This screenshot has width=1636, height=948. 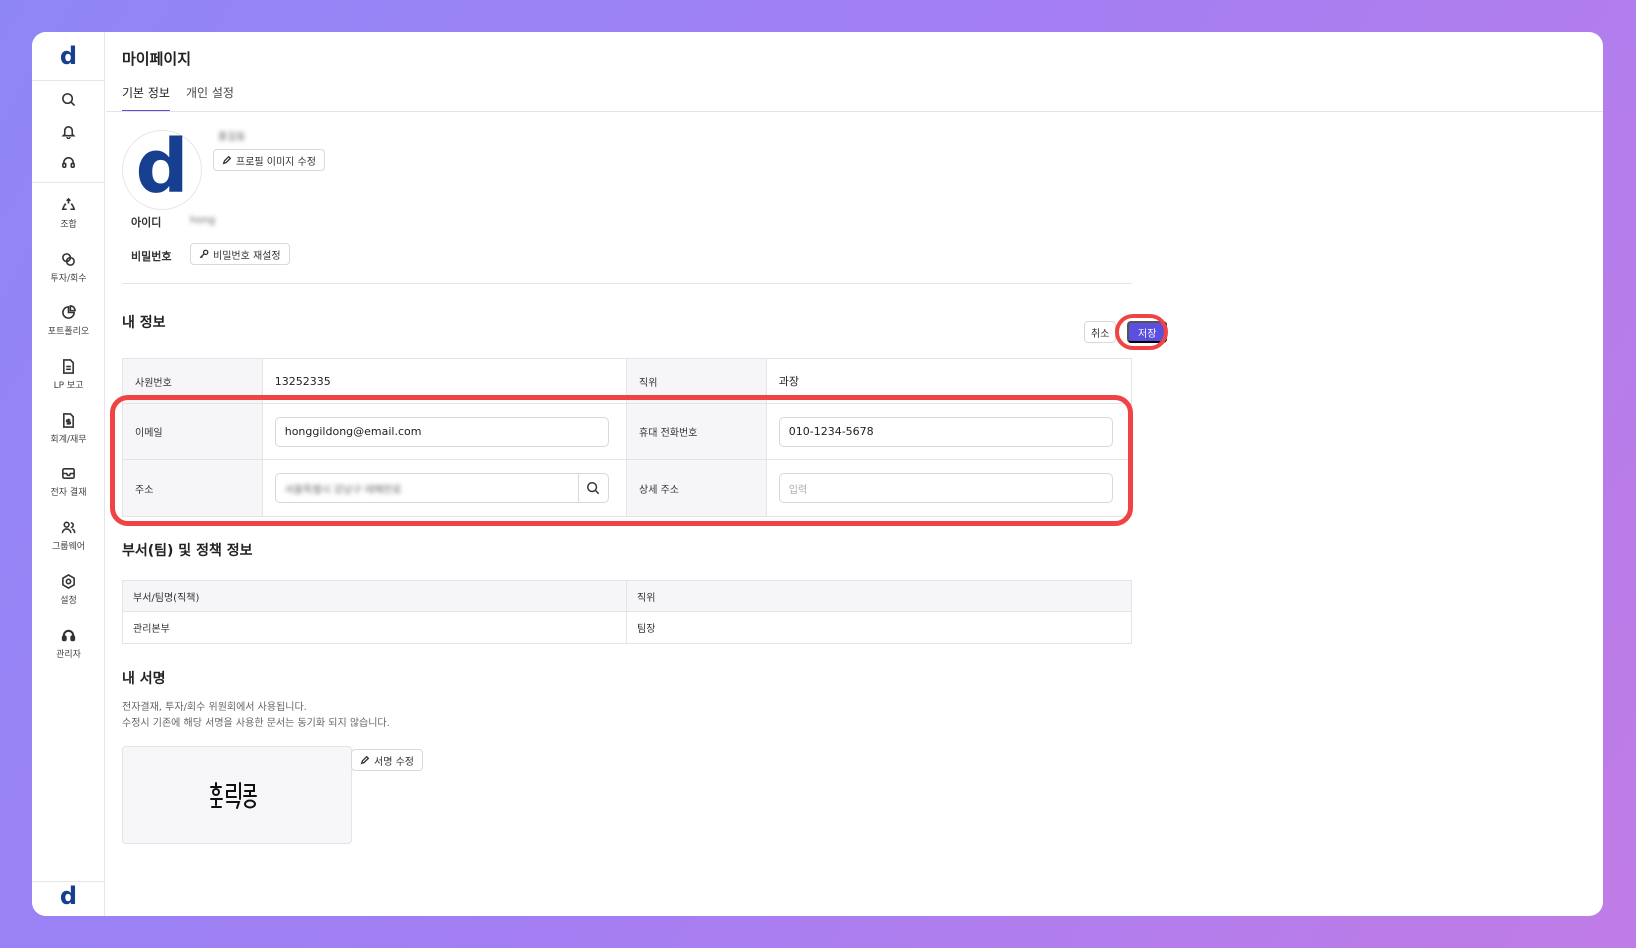 I want to click on sidebar-item-lp-report: LP 보고, so click(x=68, y=375).